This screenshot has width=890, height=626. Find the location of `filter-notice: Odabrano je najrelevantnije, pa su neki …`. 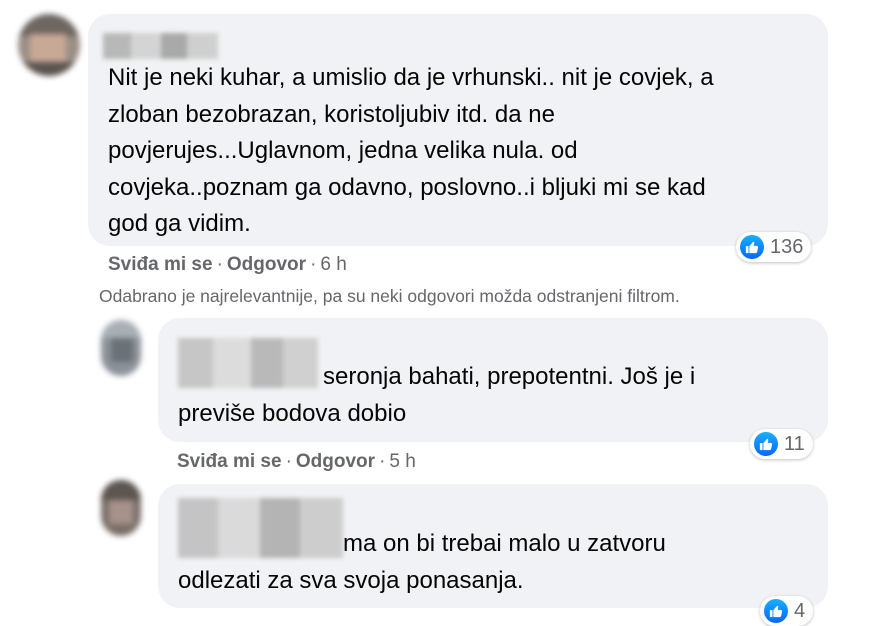

filter-notice: Odabrano je najrelevantnije, pa su neki … is located at coordinates (389, 296).